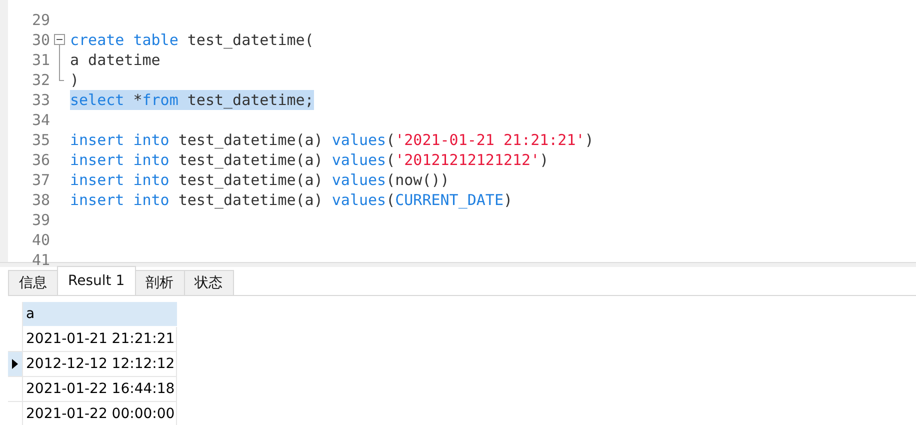 The width and height of the screenshot is (916, 425). I want to click on code-line: create table test_datetime(, so click(192, 40).